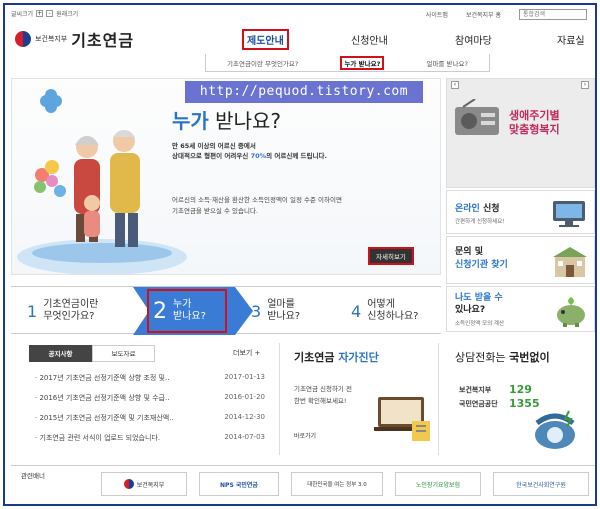 The width and height of the screenshot is (600, 509). I want to click on sitemap-link: 사이트맵, so click(437, 14).